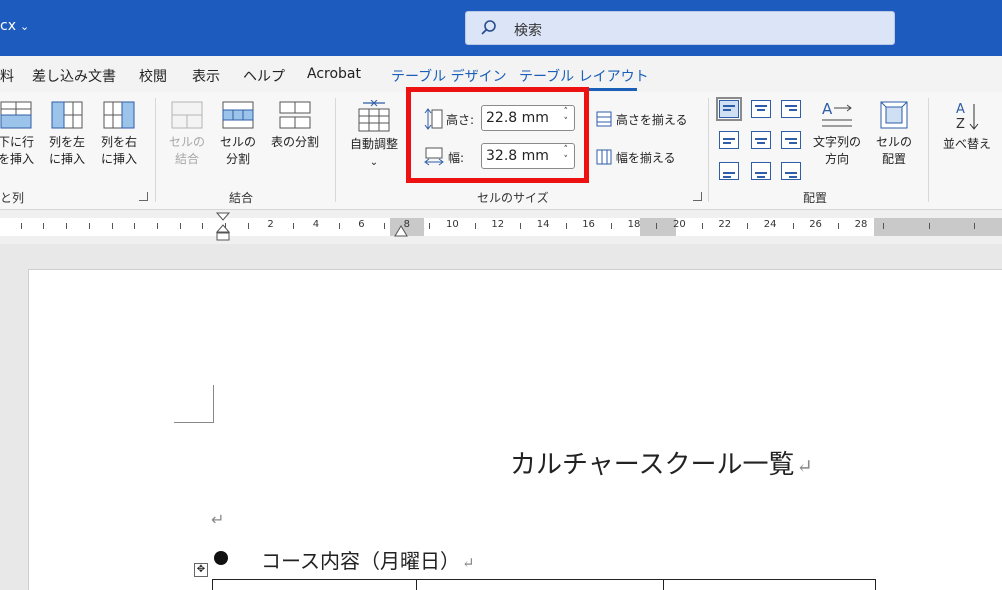  What do you see at coordinates (12, 198) in the screenshot?
I see `rows-columns-group-label: と列` at bounding box center [12, 198].